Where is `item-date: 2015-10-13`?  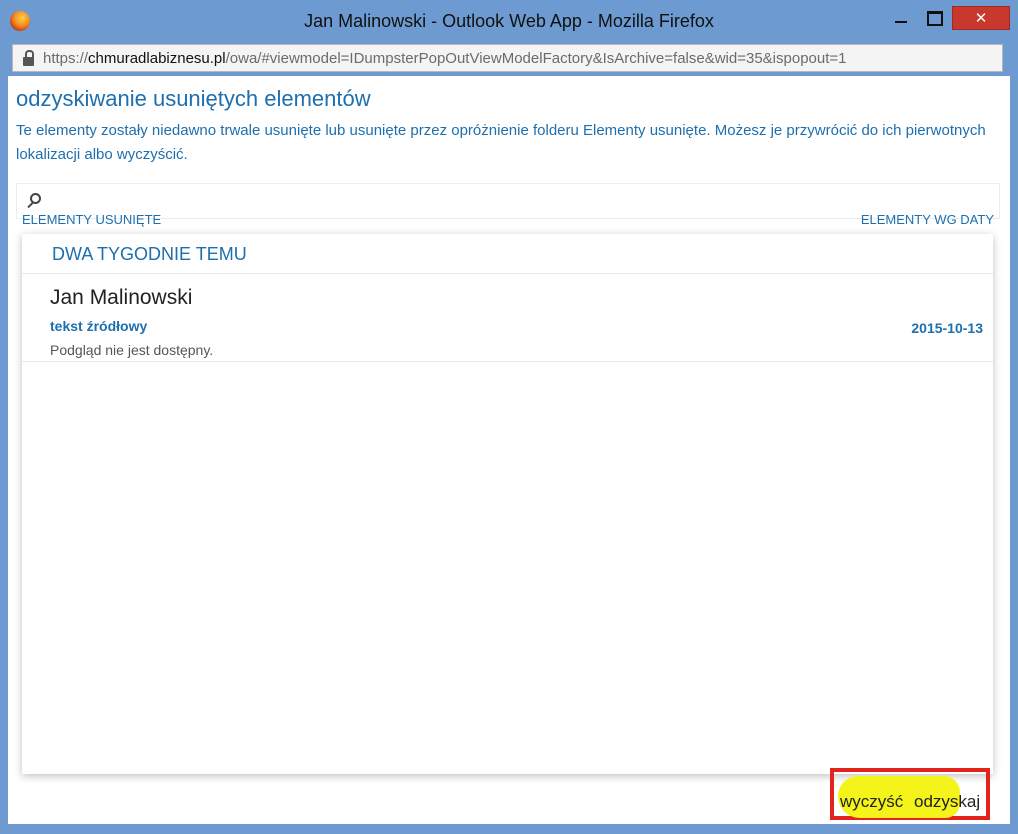
item-date: 2015-10-13 is located at coordinates (947, 328).